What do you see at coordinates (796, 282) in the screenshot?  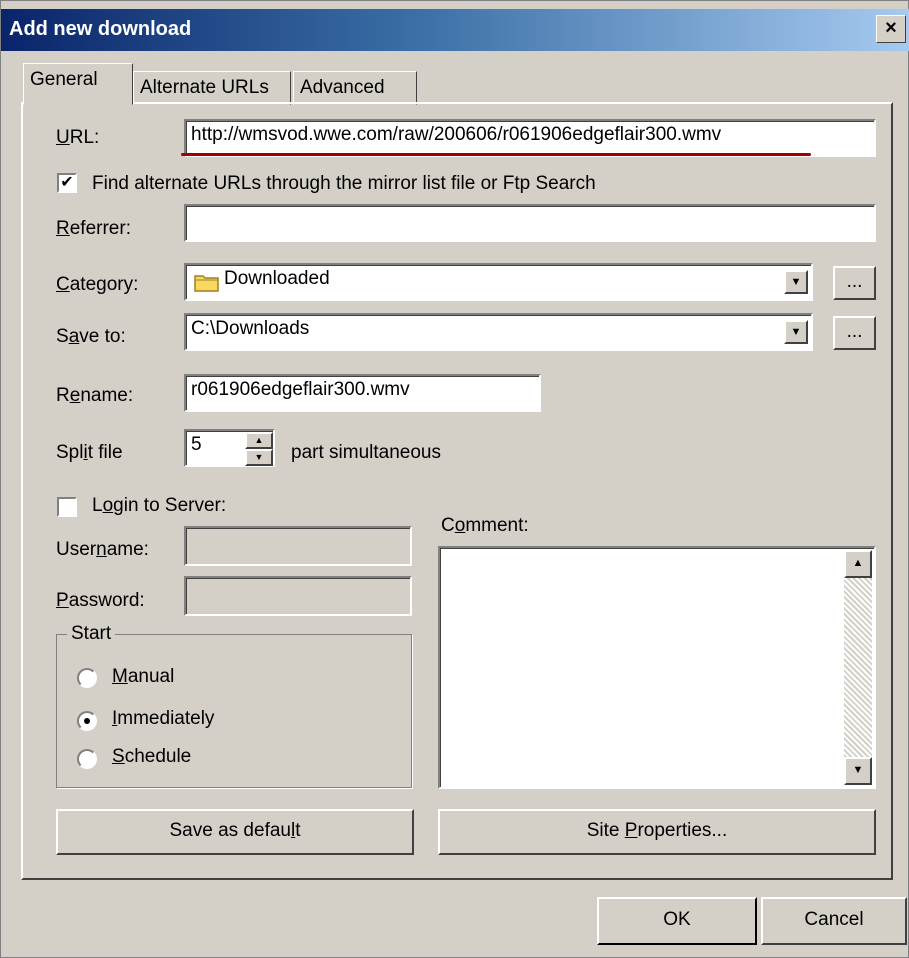 I see `category-dropdown-arrow-icon: ▼` at bounding box center [796, 282].